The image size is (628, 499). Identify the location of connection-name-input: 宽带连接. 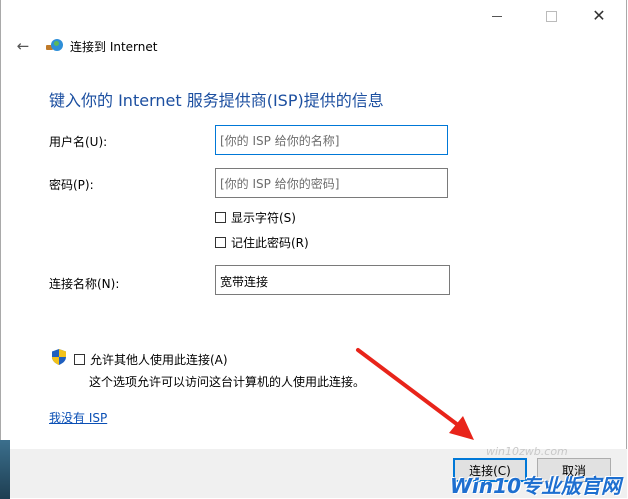
(332, 280).